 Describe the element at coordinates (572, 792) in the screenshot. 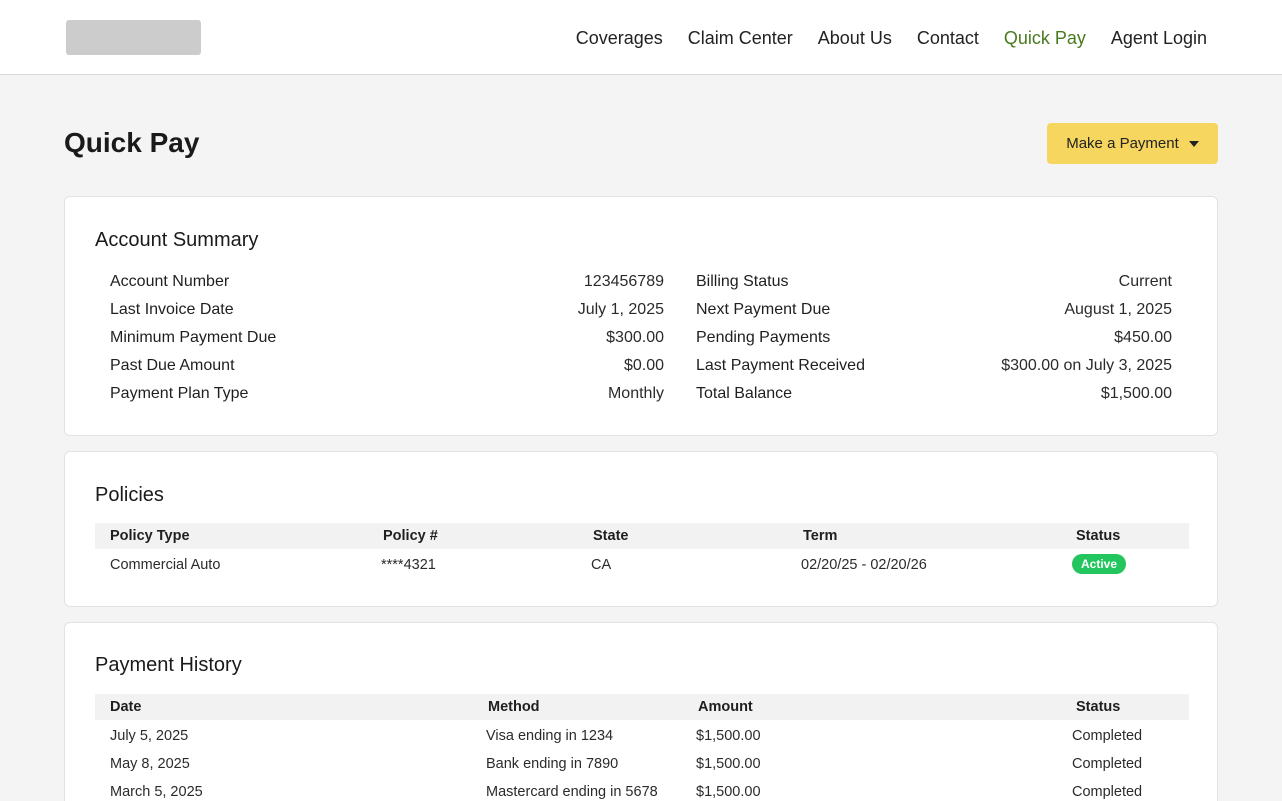

I see `payment-method-cell: Mastercard ending in 5678` at that location.